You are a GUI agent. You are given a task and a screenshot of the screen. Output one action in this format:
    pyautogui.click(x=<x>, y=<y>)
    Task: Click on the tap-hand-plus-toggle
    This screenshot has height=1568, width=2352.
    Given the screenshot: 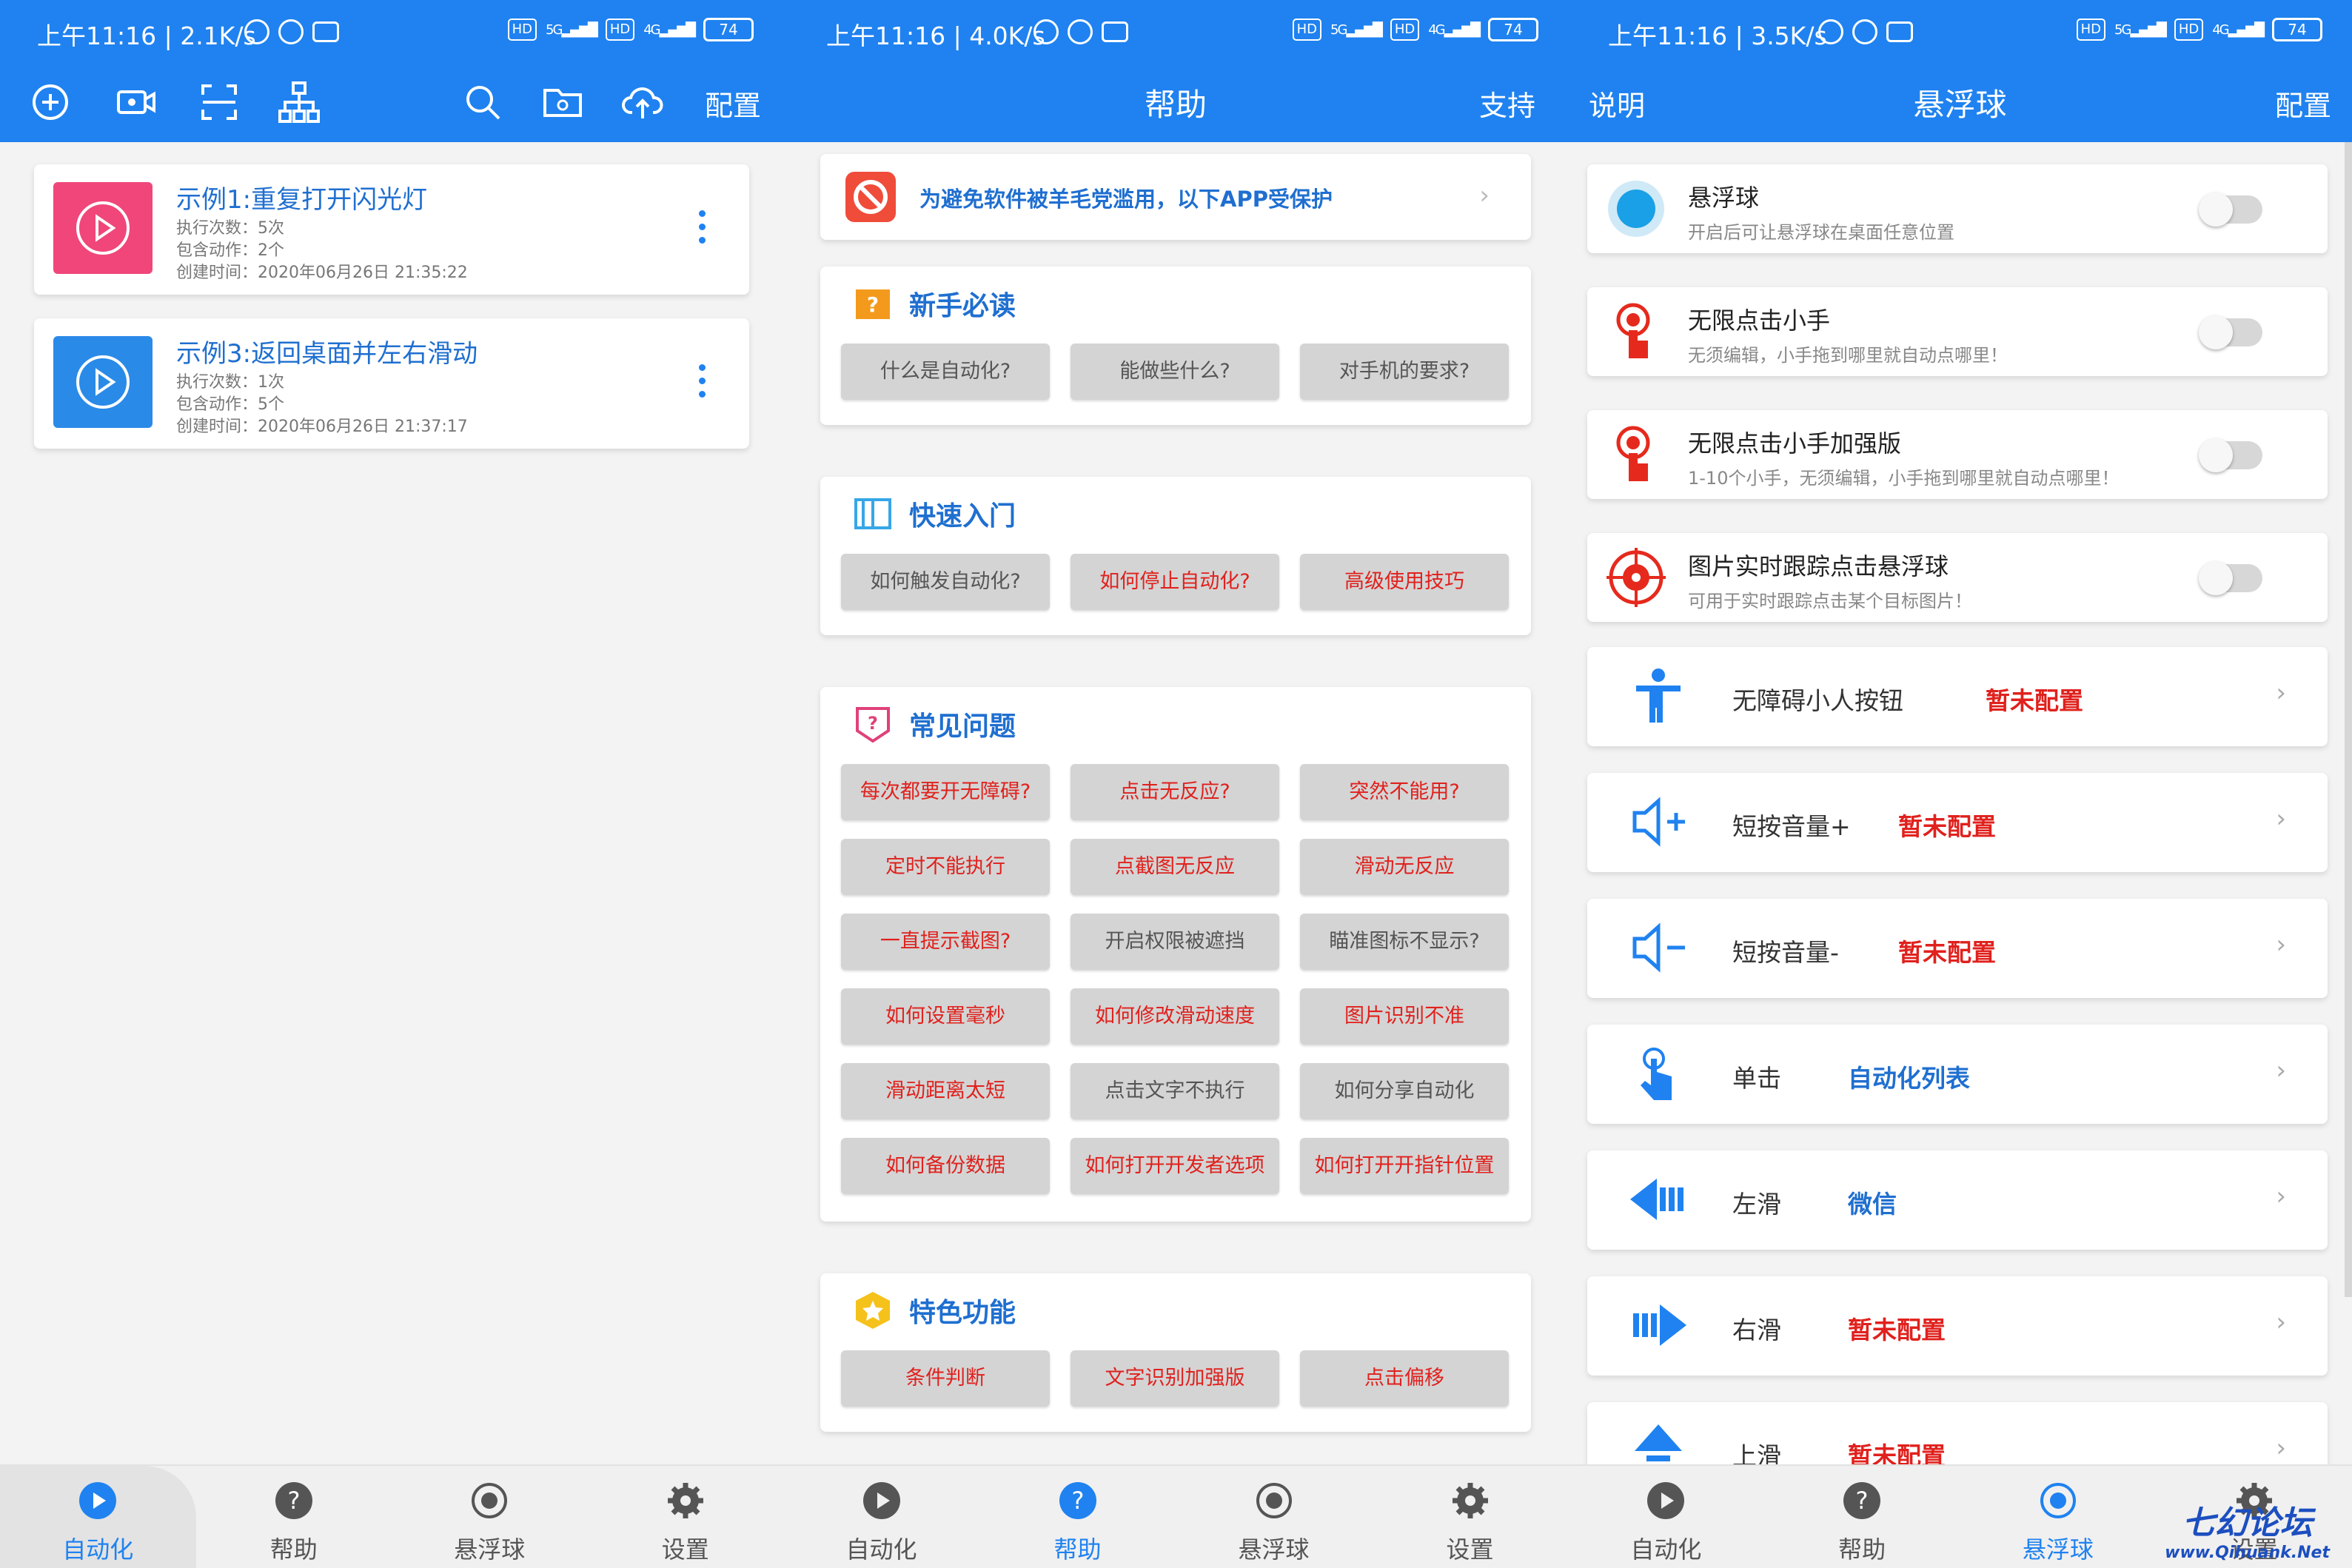 What is the action you would take?
    pyautogui.click(x=2230, y=455)
    